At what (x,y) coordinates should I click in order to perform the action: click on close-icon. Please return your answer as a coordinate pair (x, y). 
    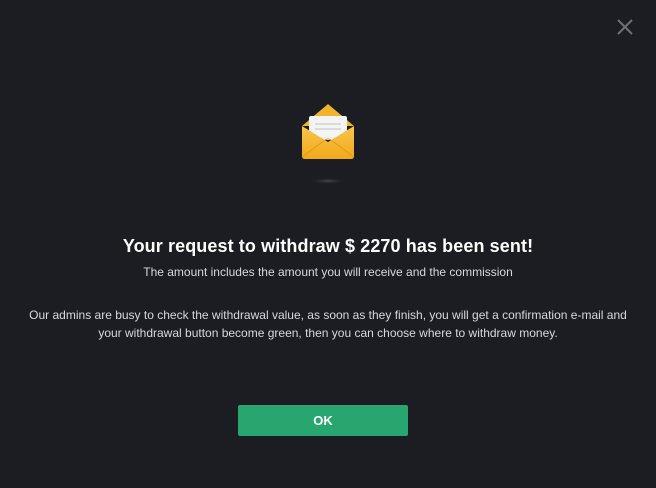
    Looking at the image, I should click on (625, 27).